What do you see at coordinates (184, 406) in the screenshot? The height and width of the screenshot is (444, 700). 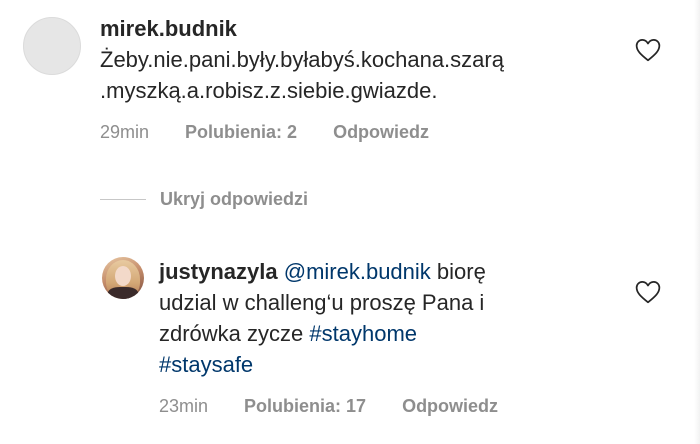 I see `comment-time: 23min` at bounding box center [184, 406].